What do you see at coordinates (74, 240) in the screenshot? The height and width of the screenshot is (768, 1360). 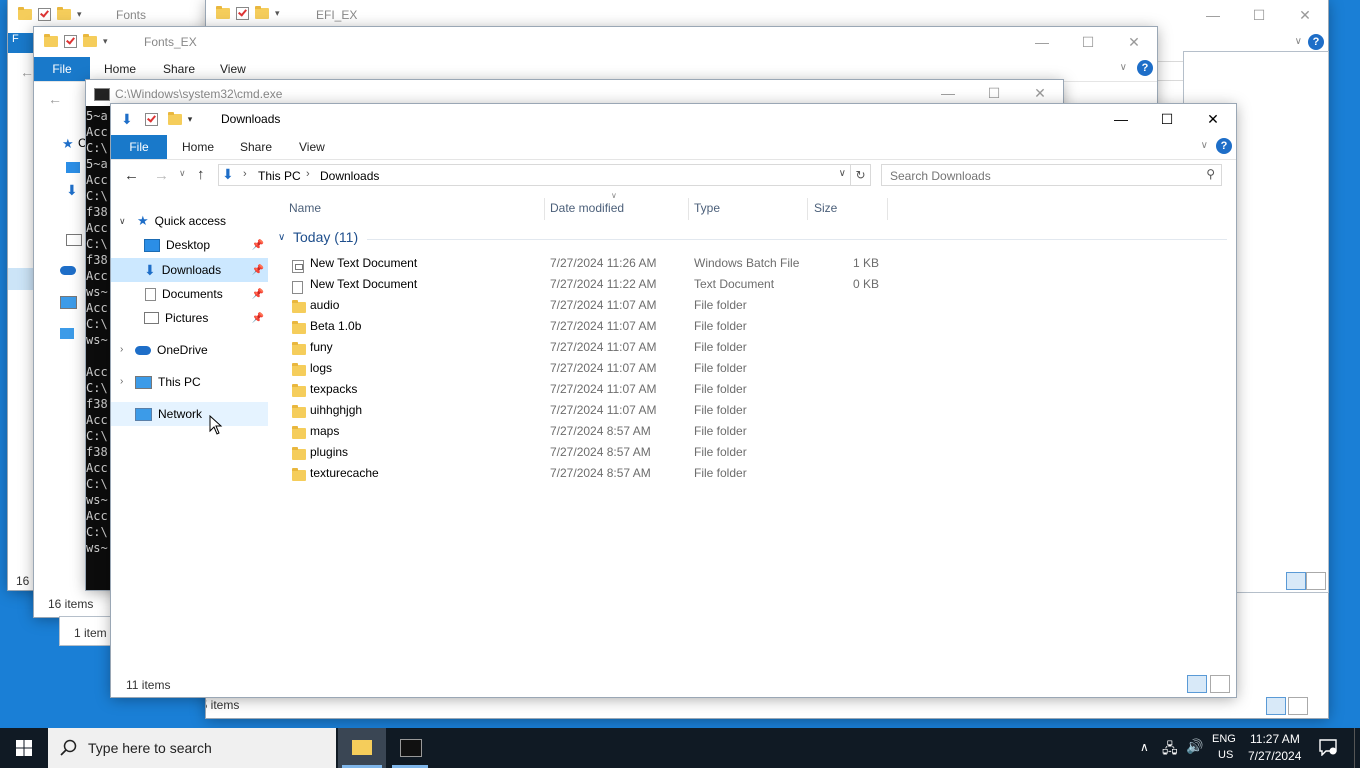 I see `pictures-icon` at bounding box center [74, 240].